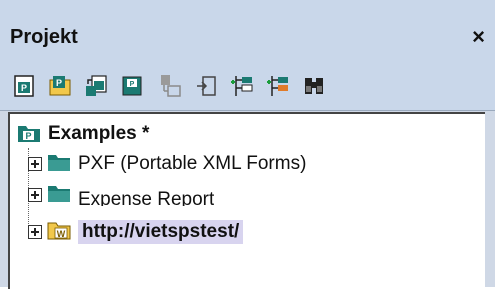 This screenshot has width=495, height=289. Describe the element at coordinates (99, 133) in the screenshot. I see `tree-root-label: Examples *` at that location.